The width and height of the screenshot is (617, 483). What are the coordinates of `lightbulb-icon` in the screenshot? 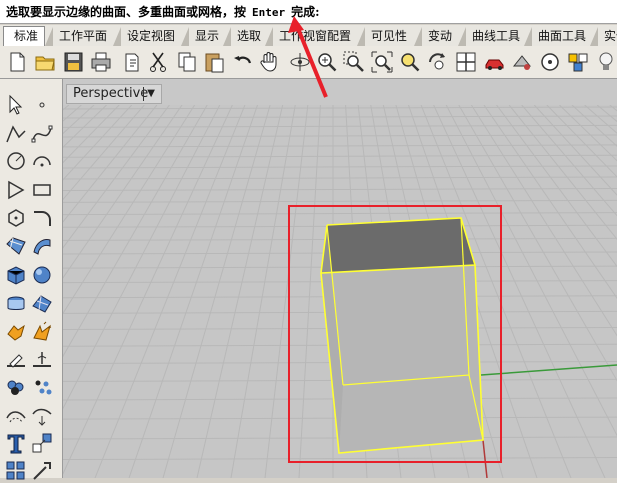 It's located at (605, 62).